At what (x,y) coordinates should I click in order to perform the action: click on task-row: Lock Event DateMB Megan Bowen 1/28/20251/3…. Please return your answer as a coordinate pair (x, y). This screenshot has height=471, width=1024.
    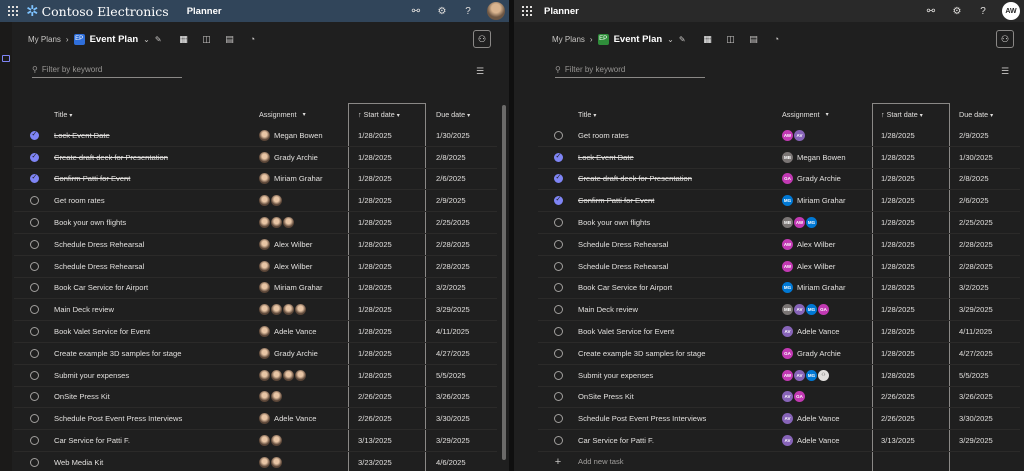
    Looking at the image, I should click on (779, 158).